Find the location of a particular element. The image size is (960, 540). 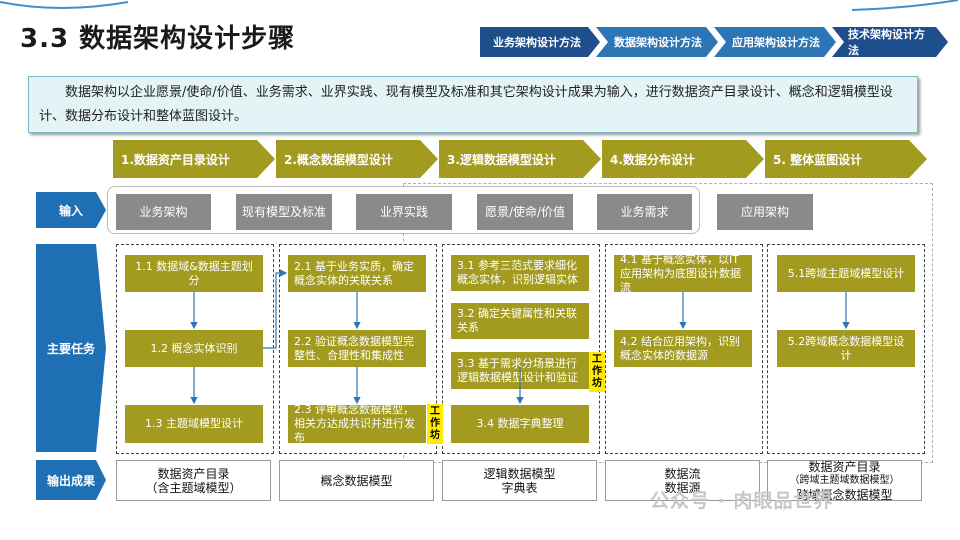

output-2-line1: 概念数据模型 is located at coordinates (356, 480).